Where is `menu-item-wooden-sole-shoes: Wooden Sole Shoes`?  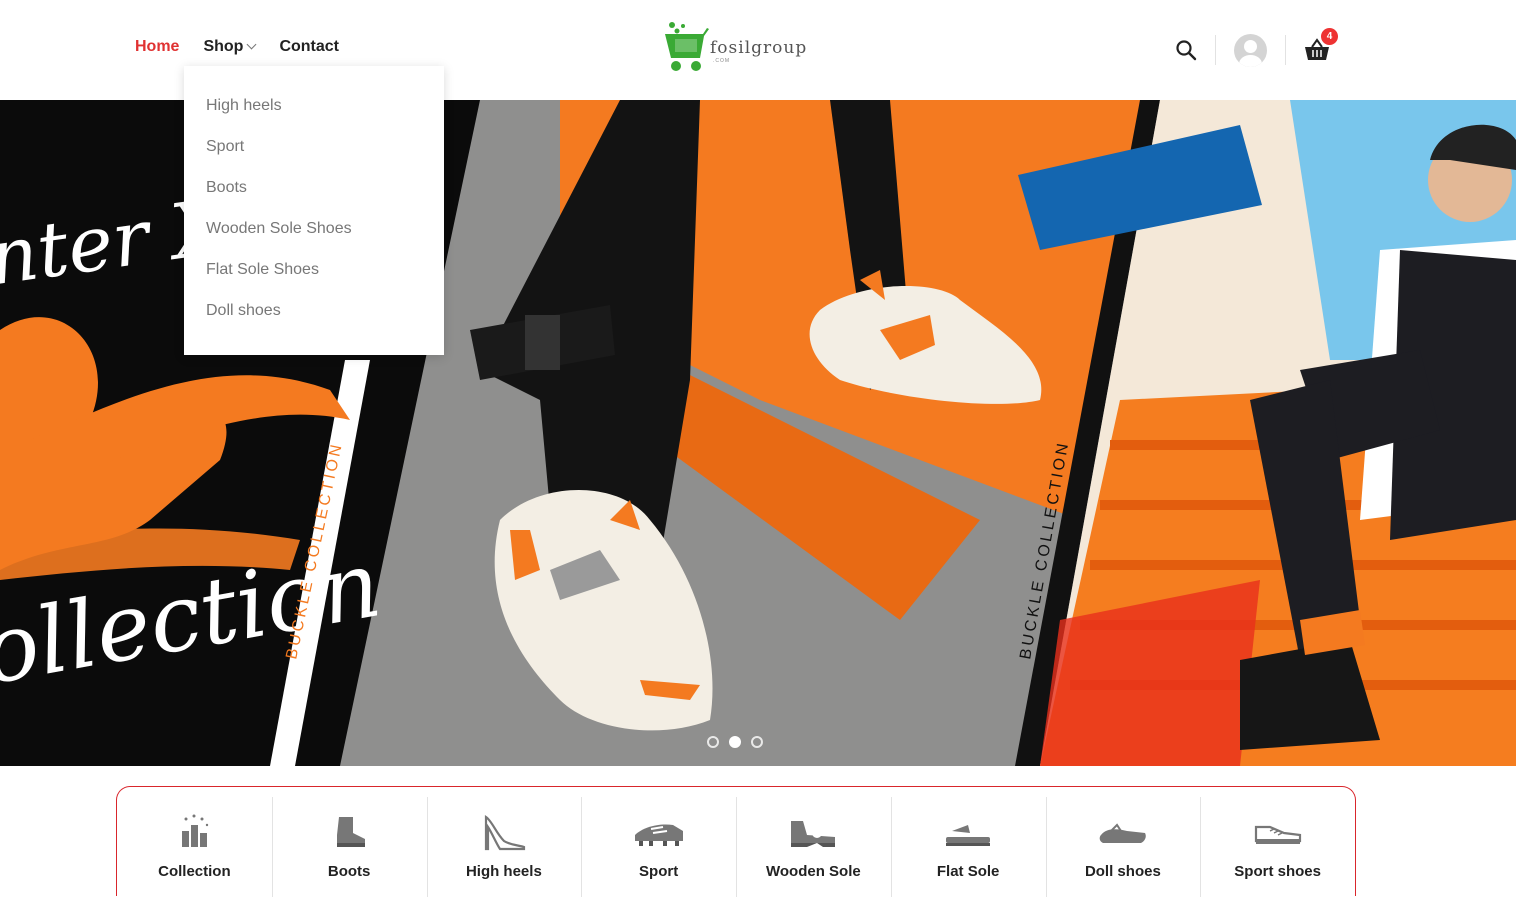
menu-item-wooden-sole-shoes: Wooden Sole Shoes is located at coordinates (314, 239).